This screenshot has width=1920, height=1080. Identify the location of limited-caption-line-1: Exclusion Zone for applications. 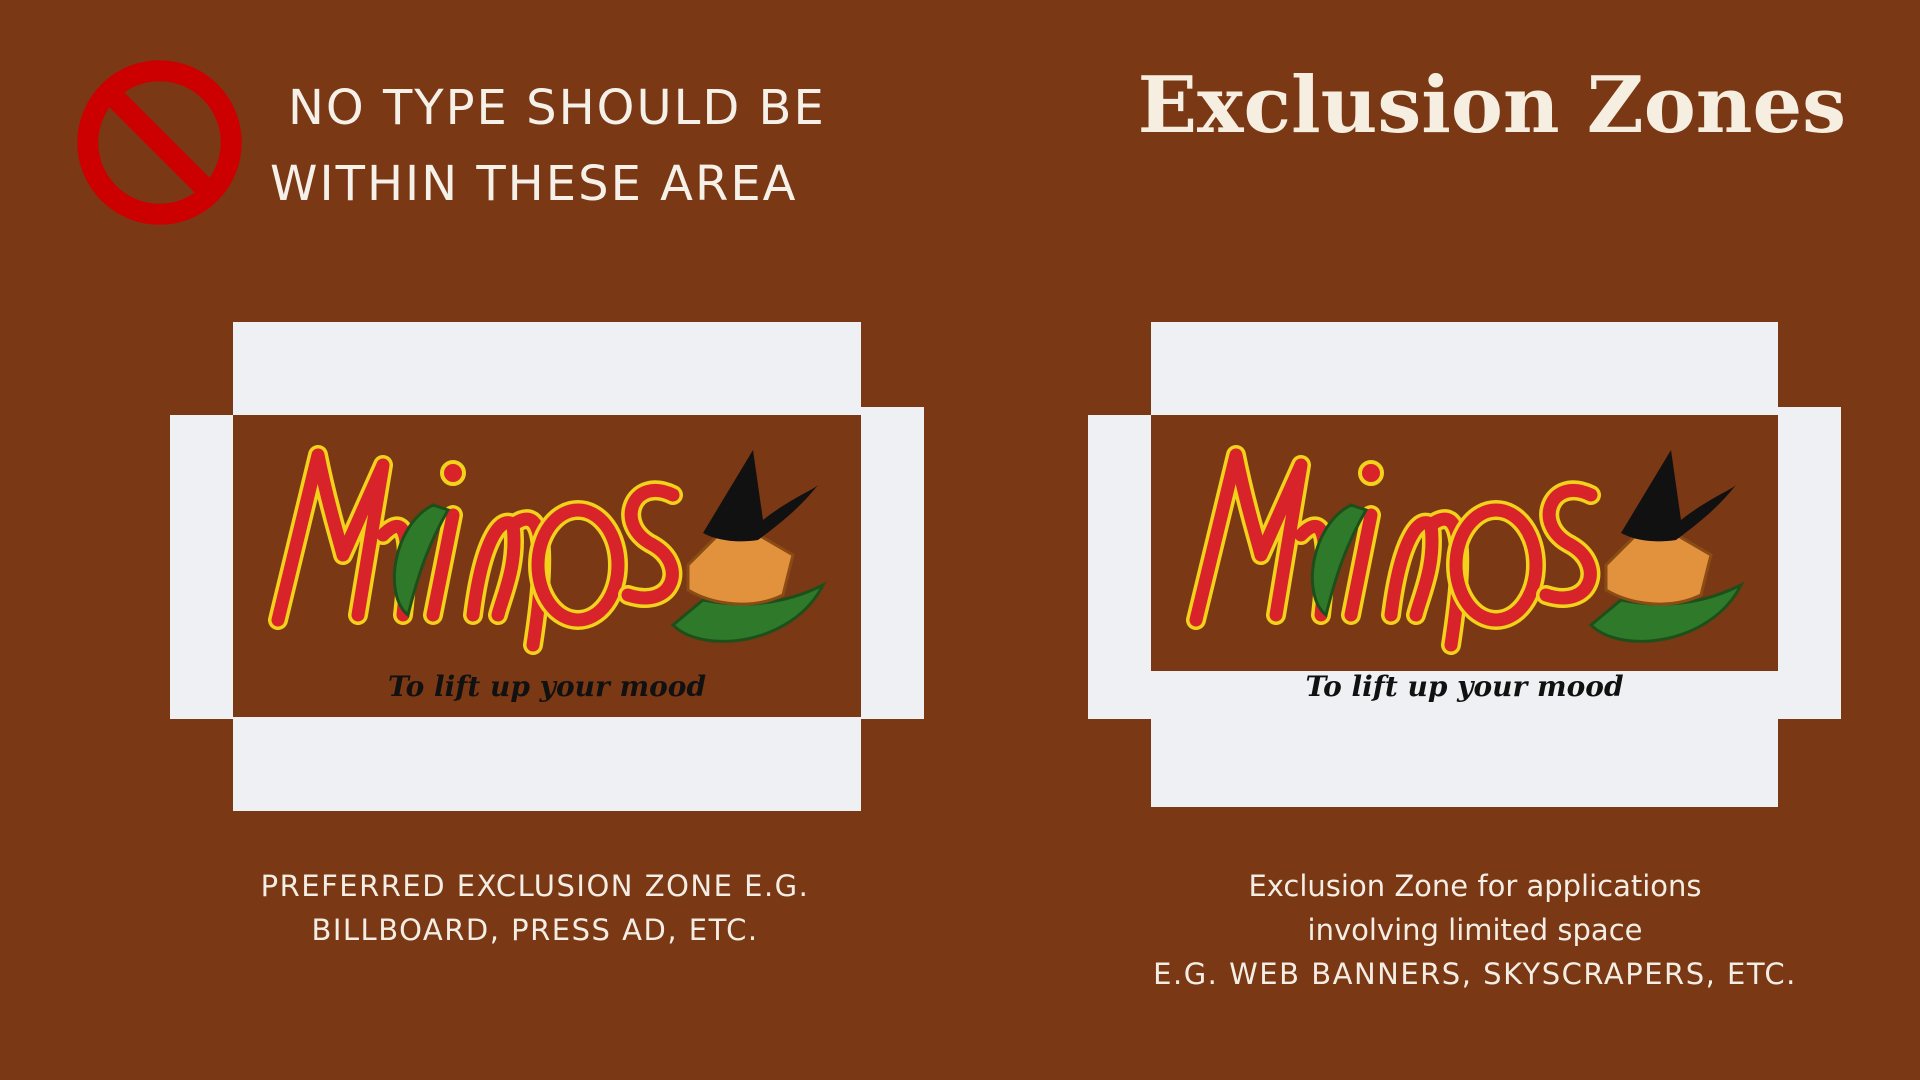
(1475, 886).